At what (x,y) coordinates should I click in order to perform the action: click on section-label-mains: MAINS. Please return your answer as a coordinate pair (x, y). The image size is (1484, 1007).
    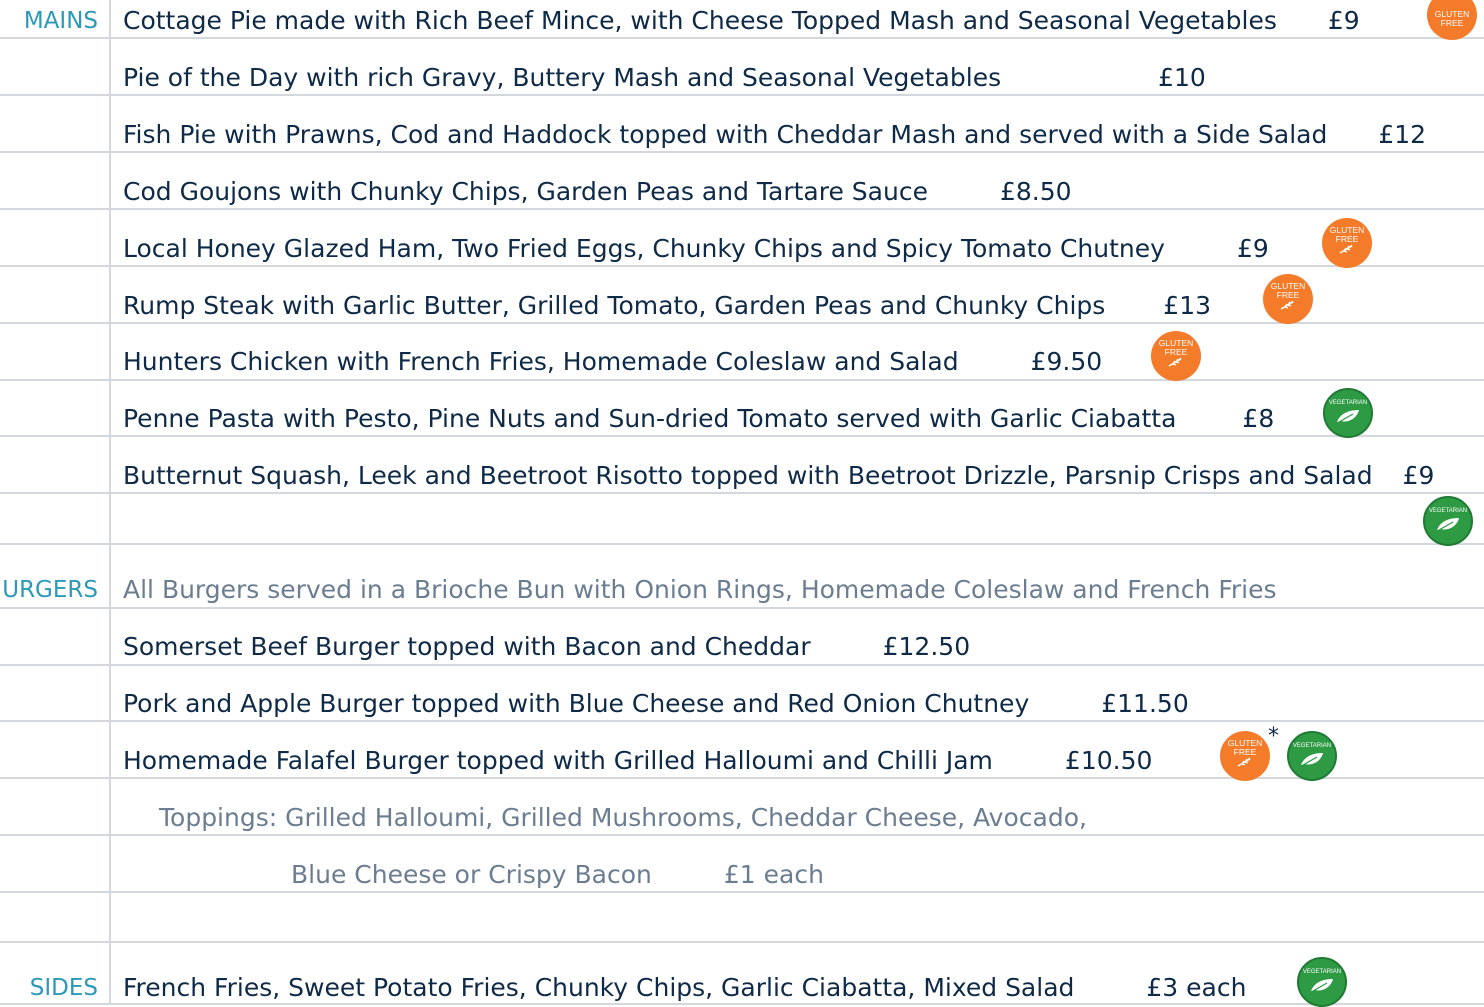
    Looking at the image, I should click on (60, 21).